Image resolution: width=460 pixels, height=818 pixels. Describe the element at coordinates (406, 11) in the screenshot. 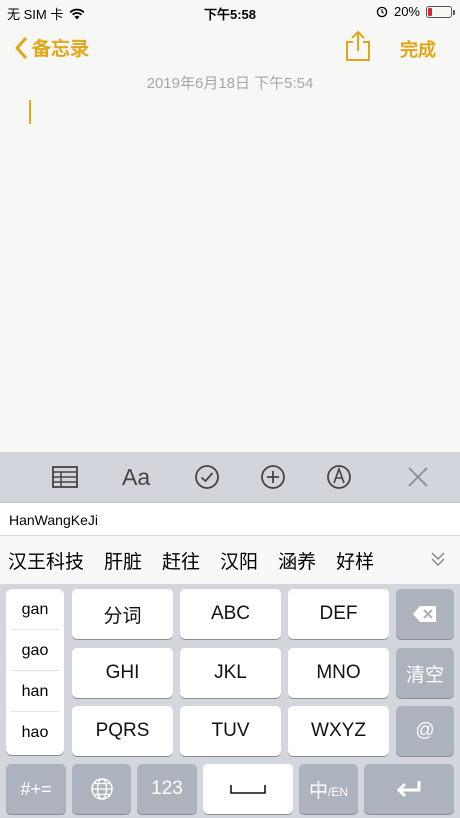

I see `battery-percent: 20%` at that location.